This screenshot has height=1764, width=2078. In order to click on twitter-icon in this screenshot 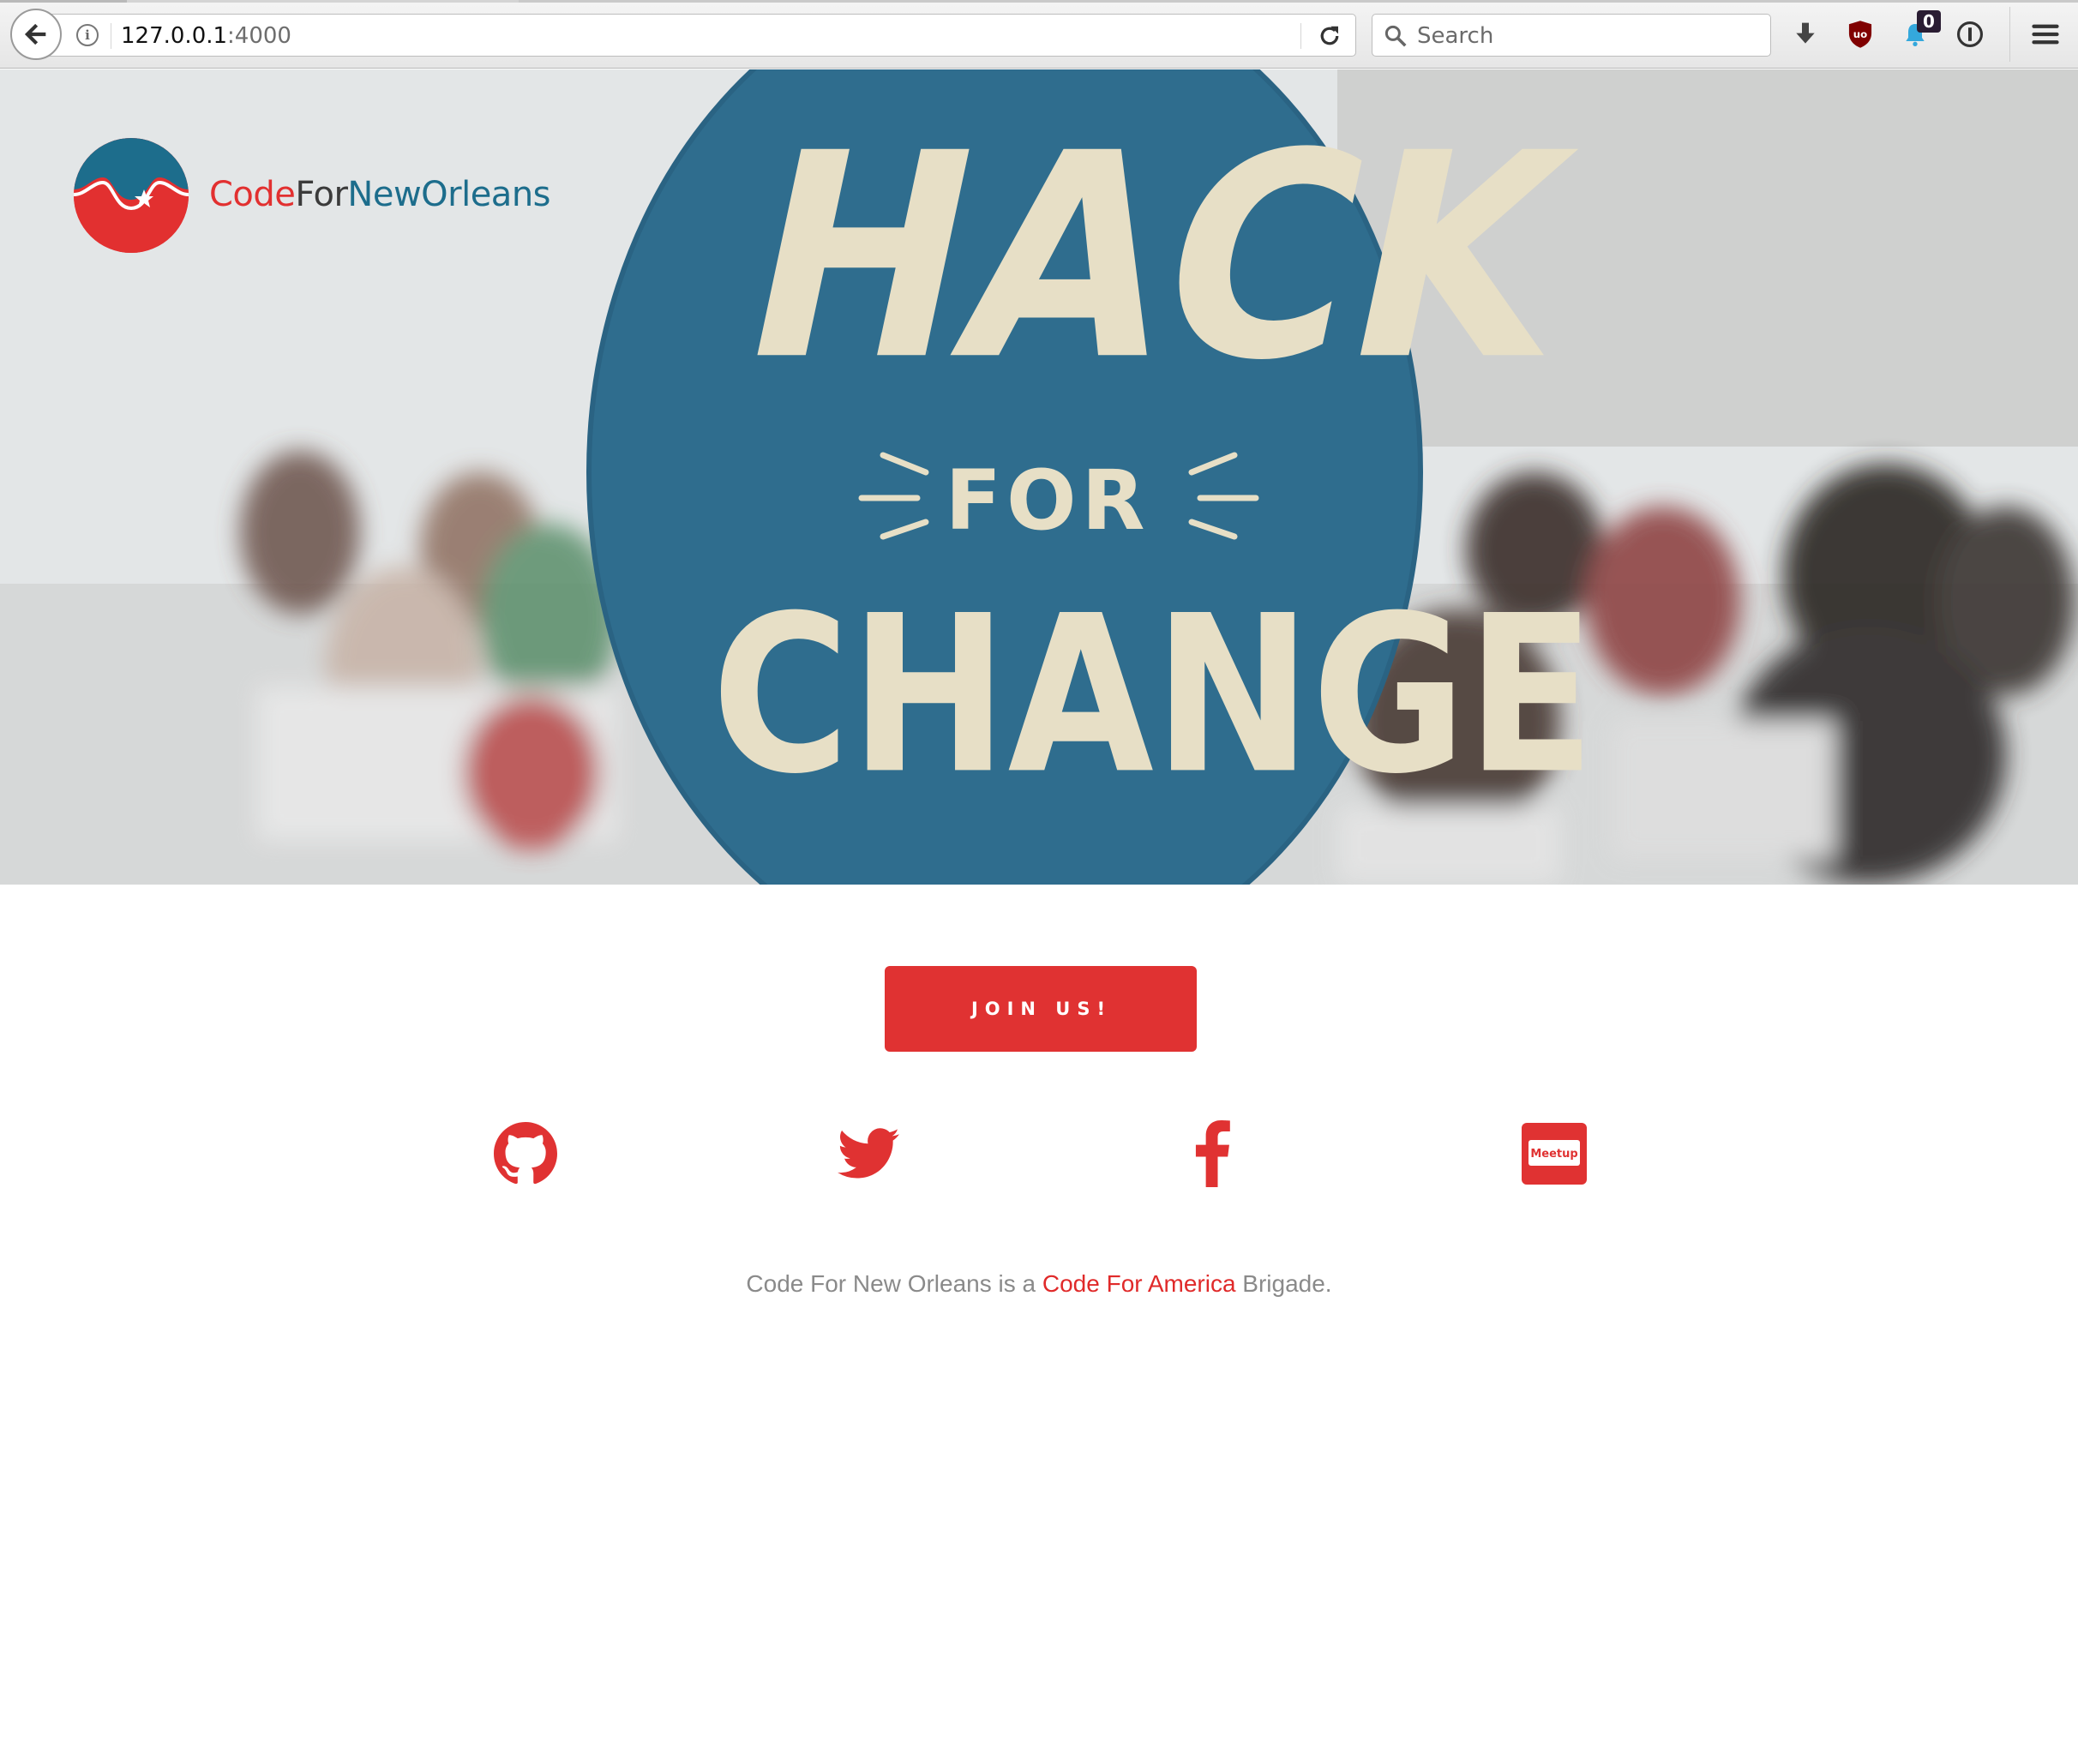, I will do `click(868, 1153)`.